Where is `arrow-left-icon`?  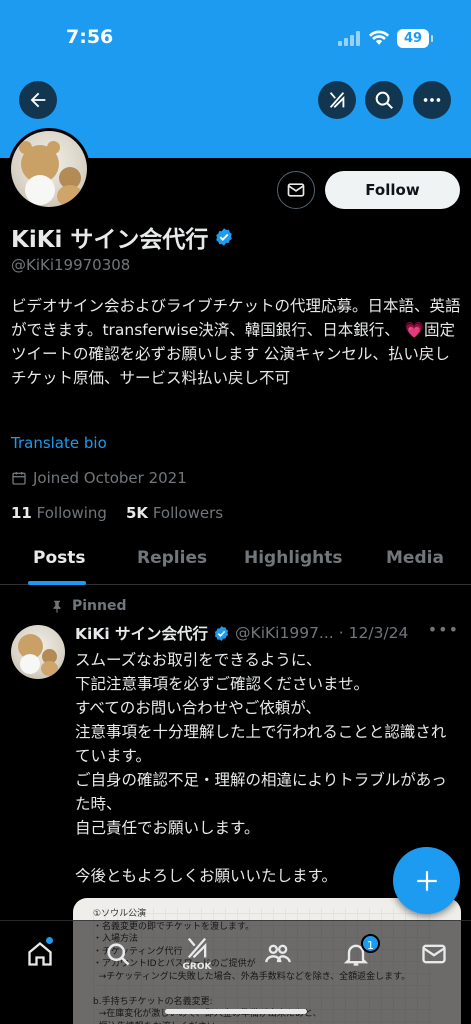 arrow-left-icon is located at coordinates (38, 100).